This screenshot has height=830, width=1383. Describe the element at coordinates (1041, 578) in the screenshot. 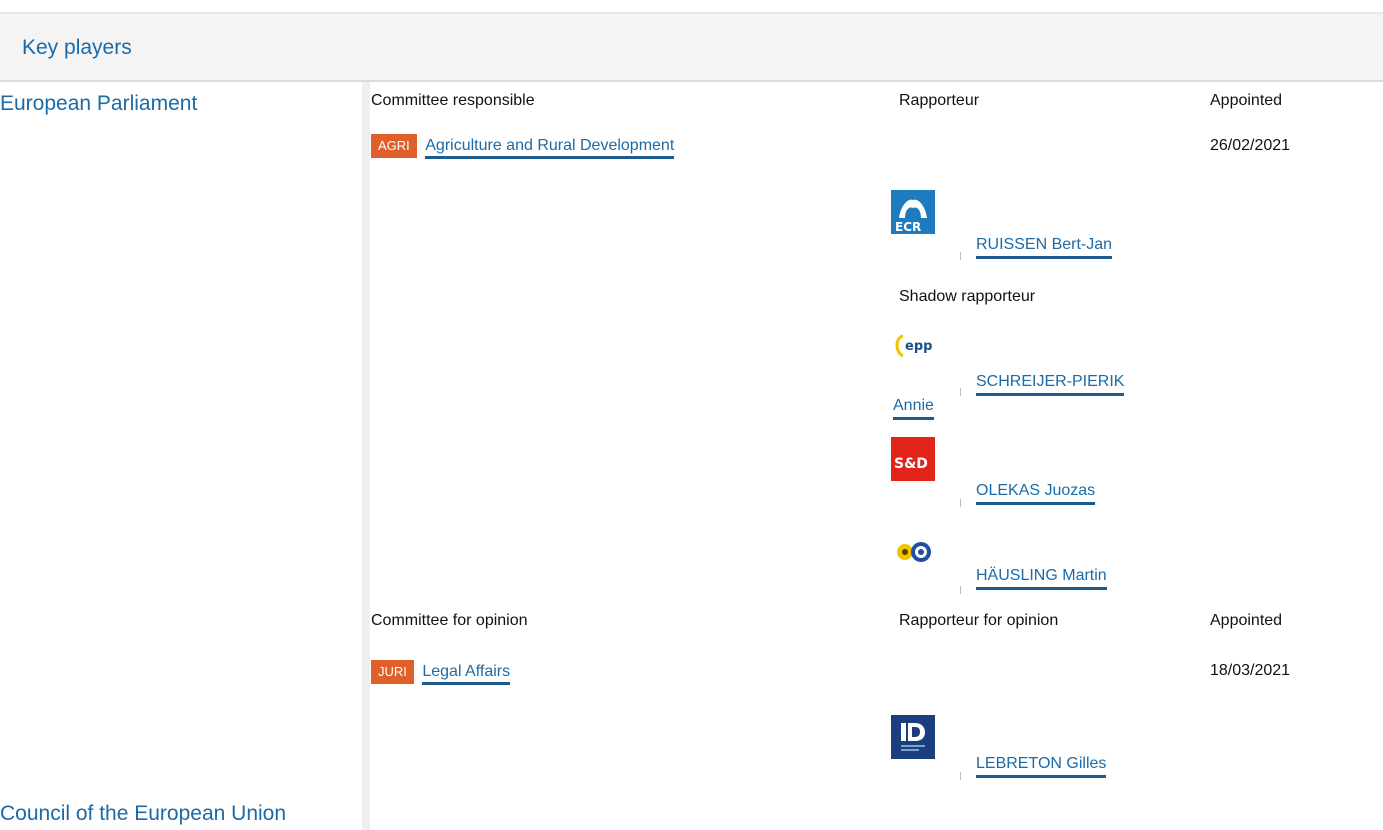

I see `shadow-link-hausling: HÄUSLING Martin` at that location.